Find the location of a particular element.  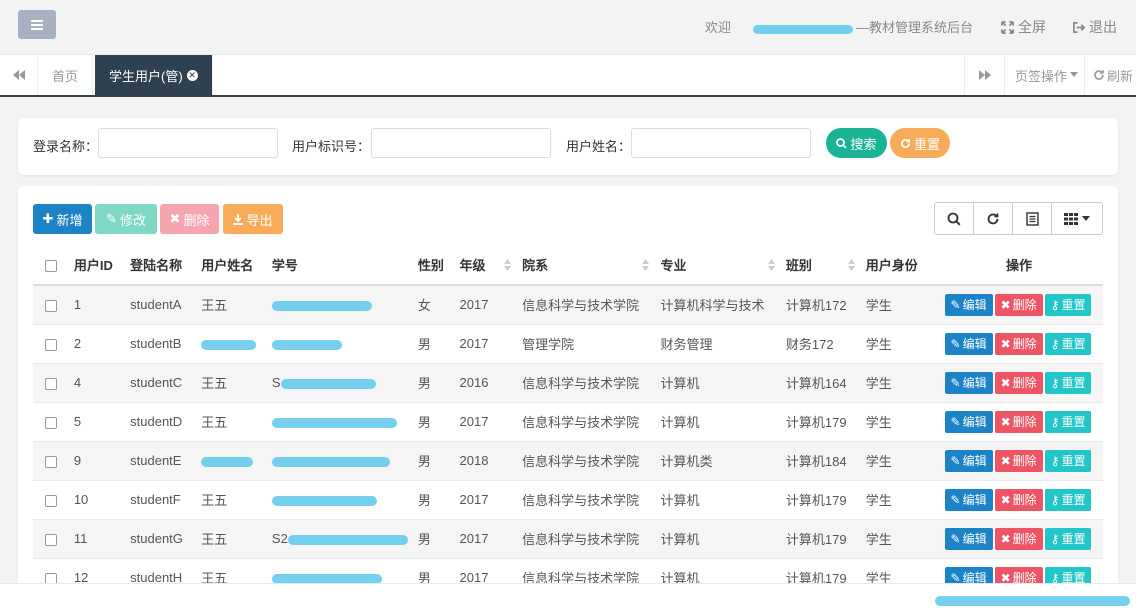

column-header-login: 登陆名称 is located at coordinates (161, 265).